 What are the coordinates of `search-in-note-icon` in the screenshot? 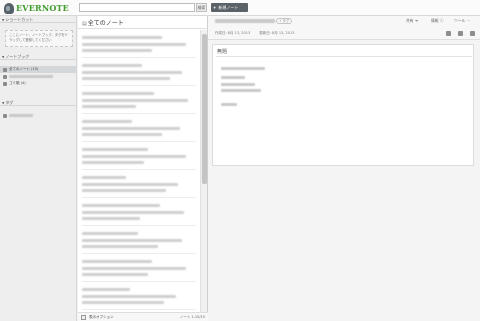 It's located at (460, 33).